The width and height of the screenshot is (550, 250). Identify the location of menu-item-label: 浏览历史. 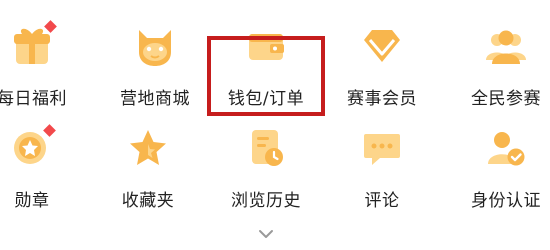
(266, 201).